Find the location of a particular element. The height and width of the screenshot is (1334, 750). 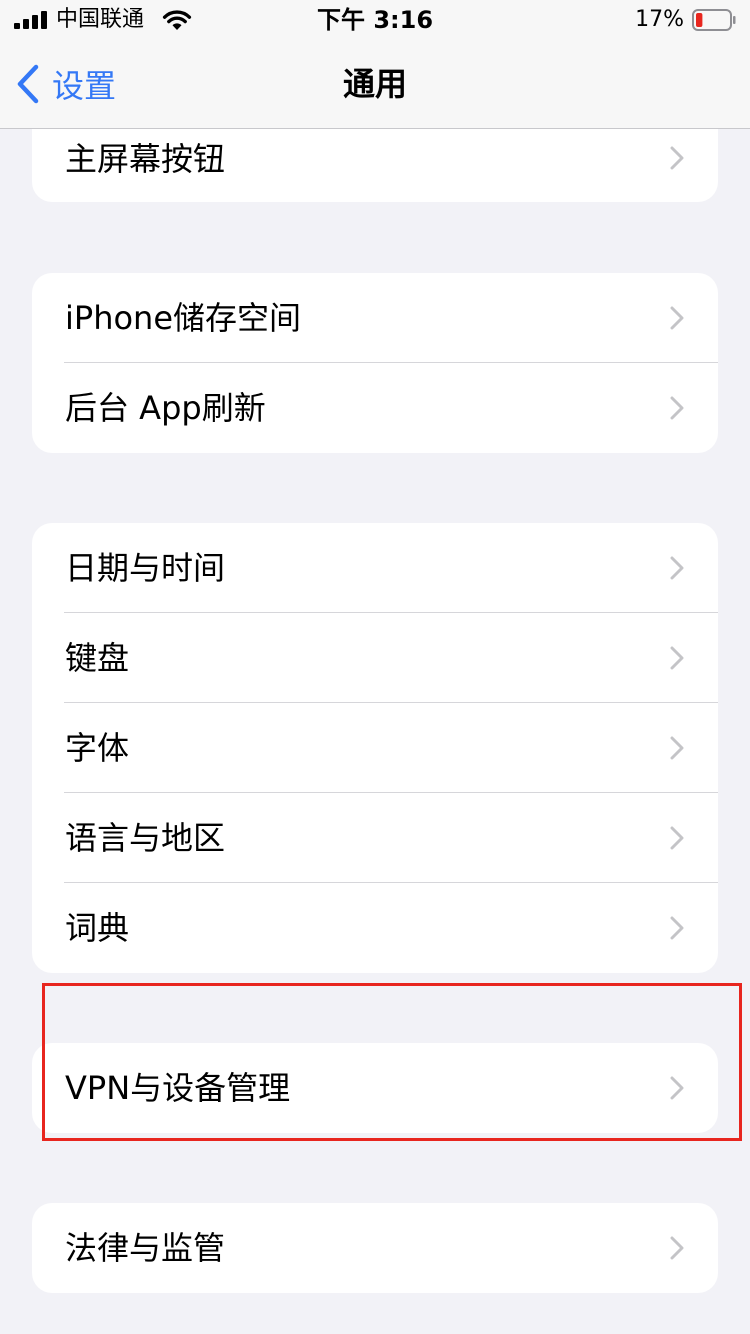

group-legal: 法律与监管 is located at coordinates (375, 1248).